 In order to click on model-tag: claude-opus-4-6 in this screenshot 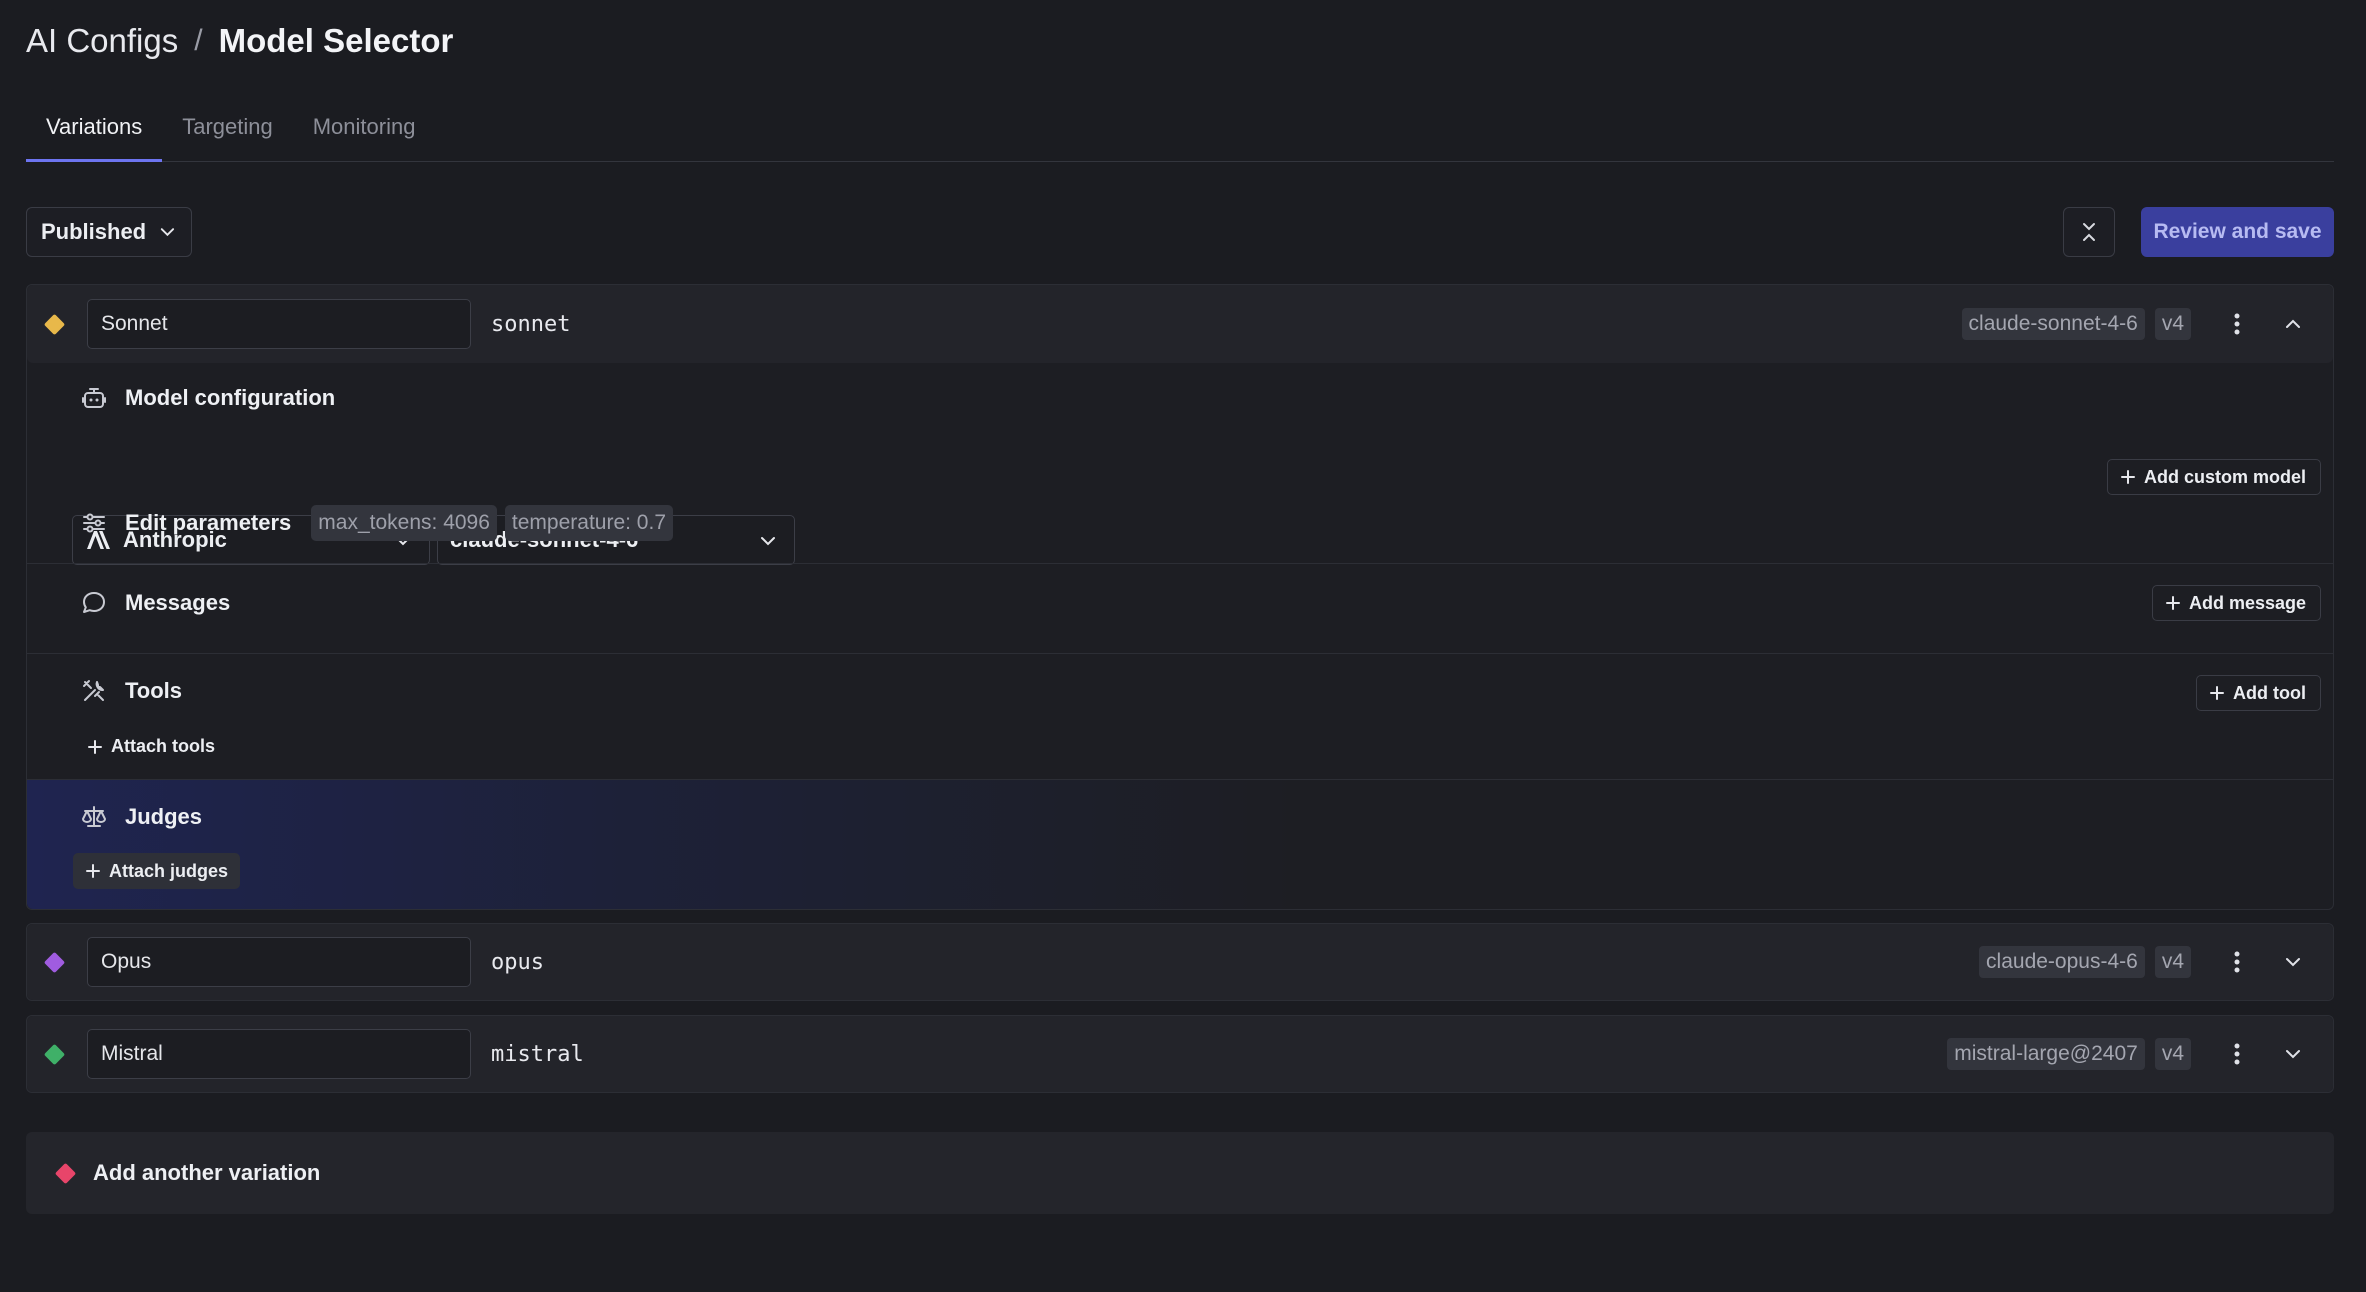, I will do `click(2062, 962)`.